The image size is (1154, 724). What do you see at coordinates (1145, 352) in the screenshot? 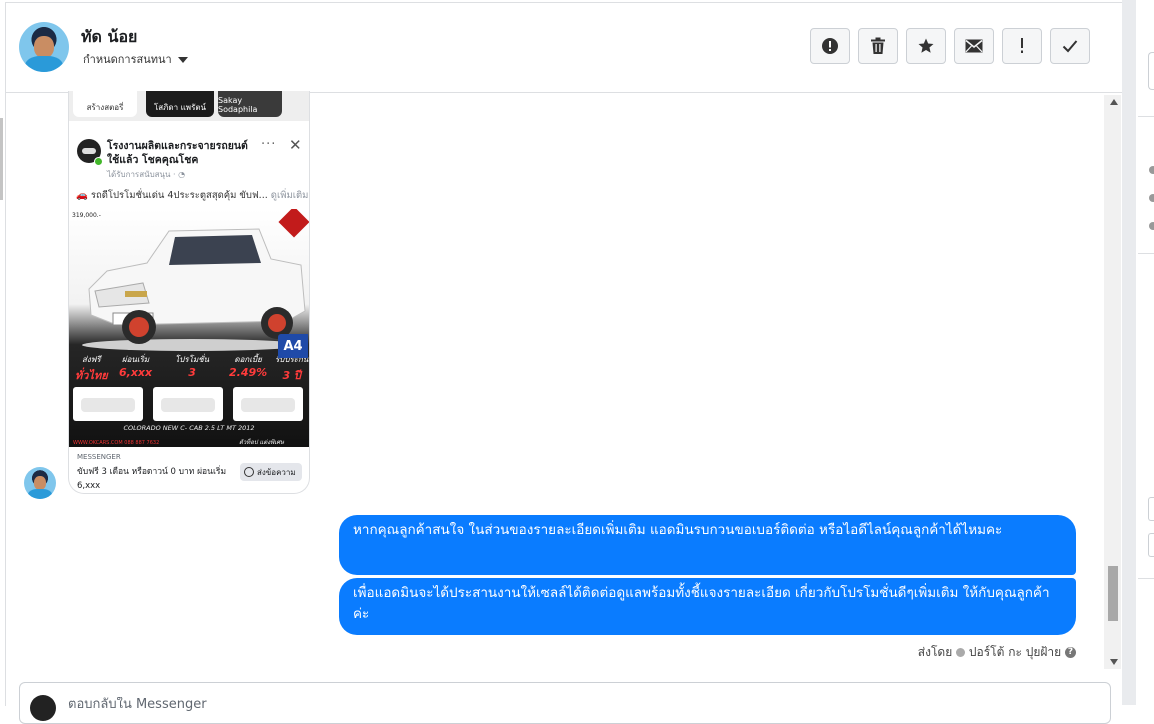
I see `details-panel-edge` at bounding box center [1145, 352].